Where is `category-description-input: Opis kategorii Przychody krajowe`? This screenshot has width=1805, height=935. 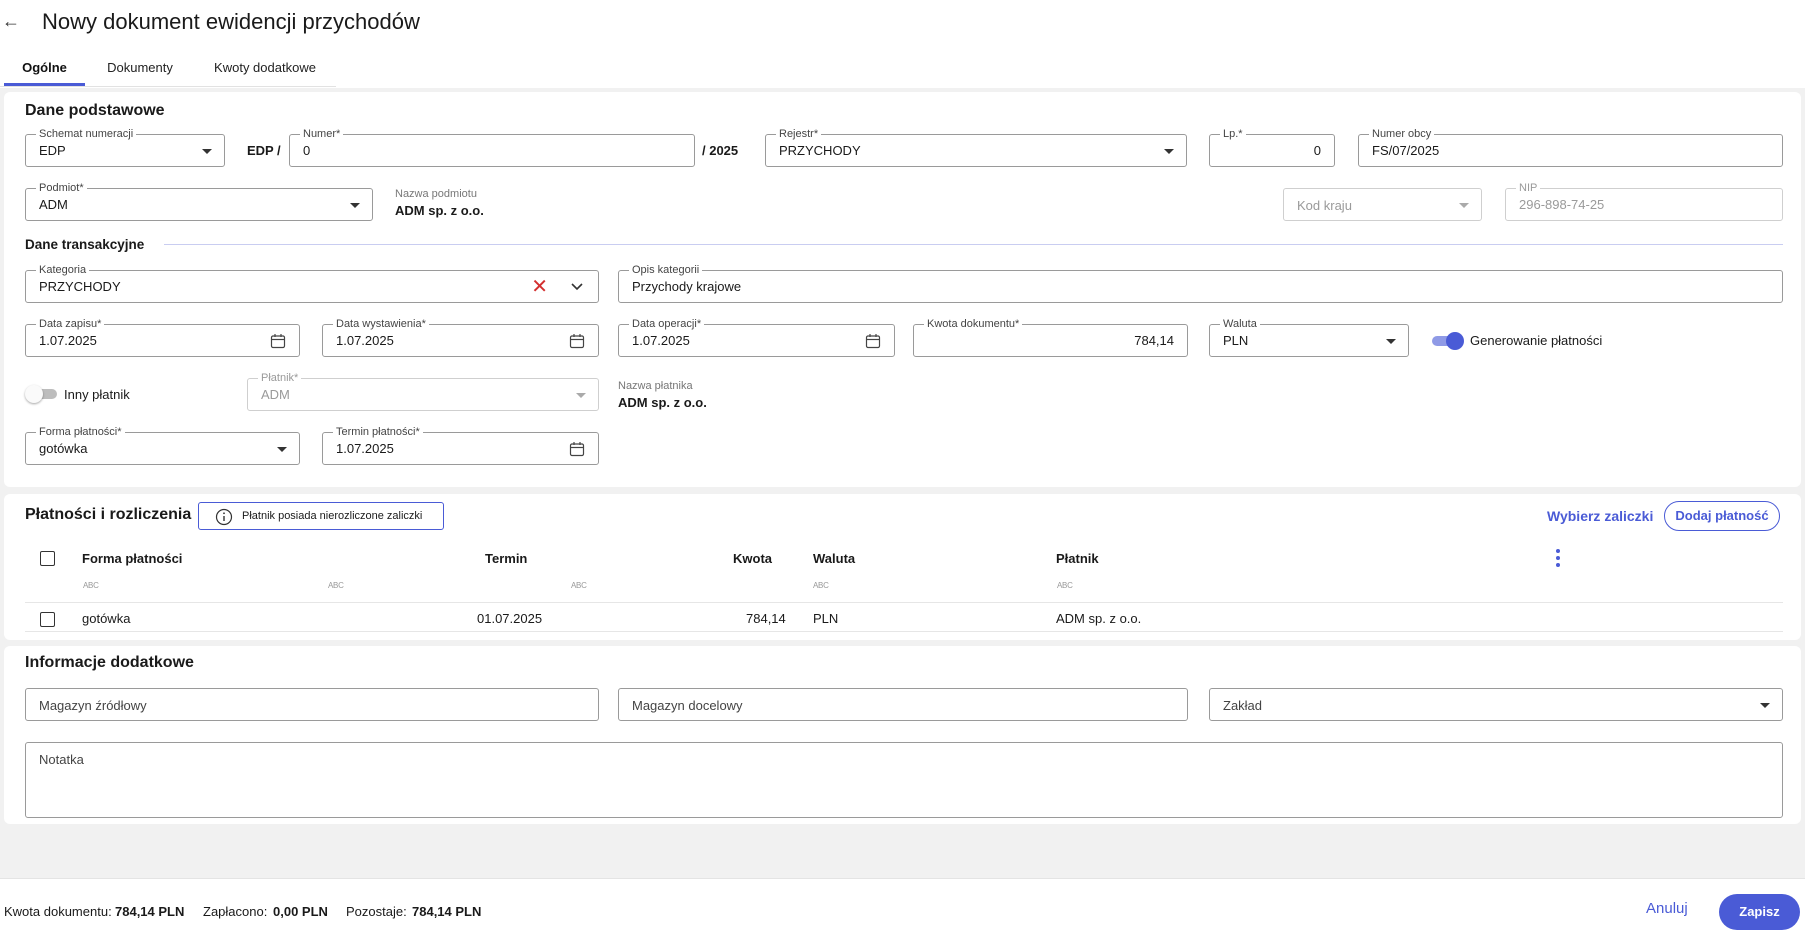 category-description-input: Opis kategorii Przychody krajowe is located at coordinates (1200, 283).